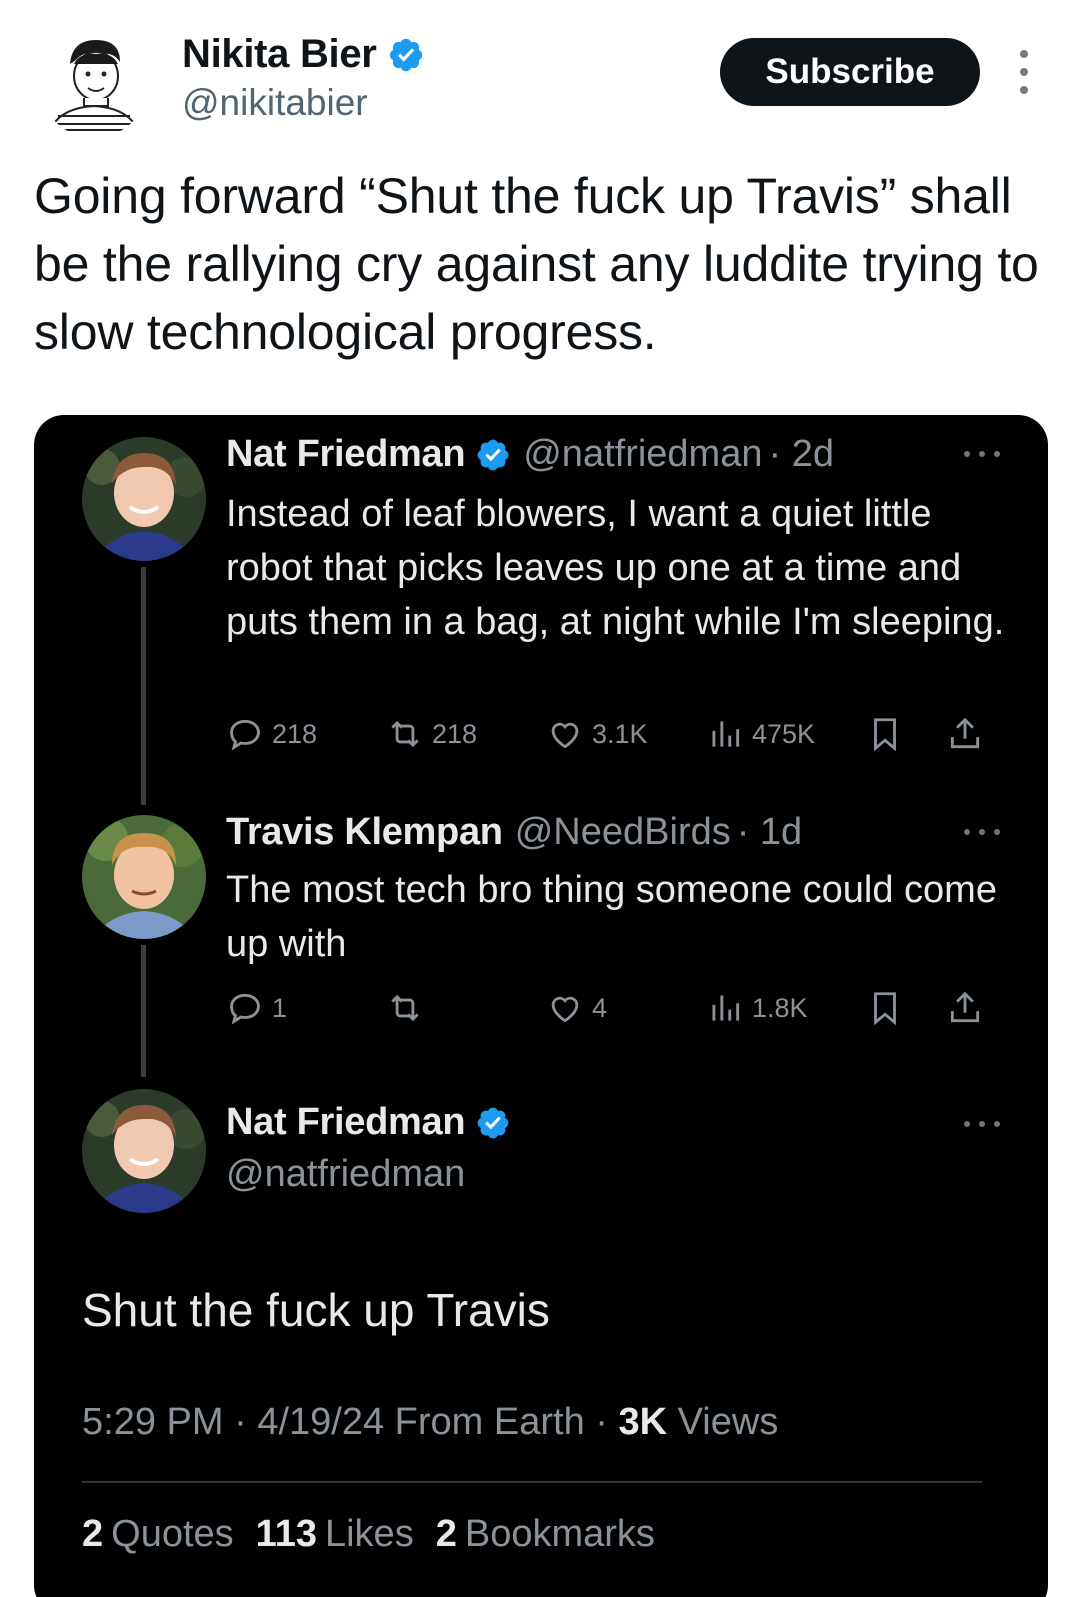 This screenshot has height=1597, width=1080. Describe the element at coordinates (144, 877) in the screenshot. I see `post2-avatar` at that location.